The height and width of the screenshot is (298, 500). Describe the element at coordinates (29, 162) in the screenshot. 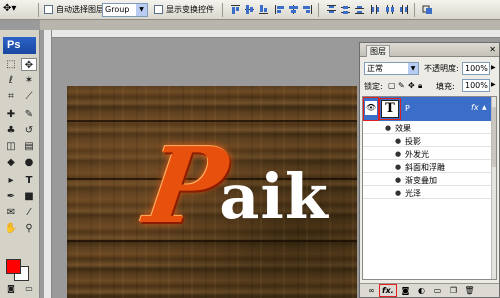

I see `dodge-tool-icon: ●` at that location.